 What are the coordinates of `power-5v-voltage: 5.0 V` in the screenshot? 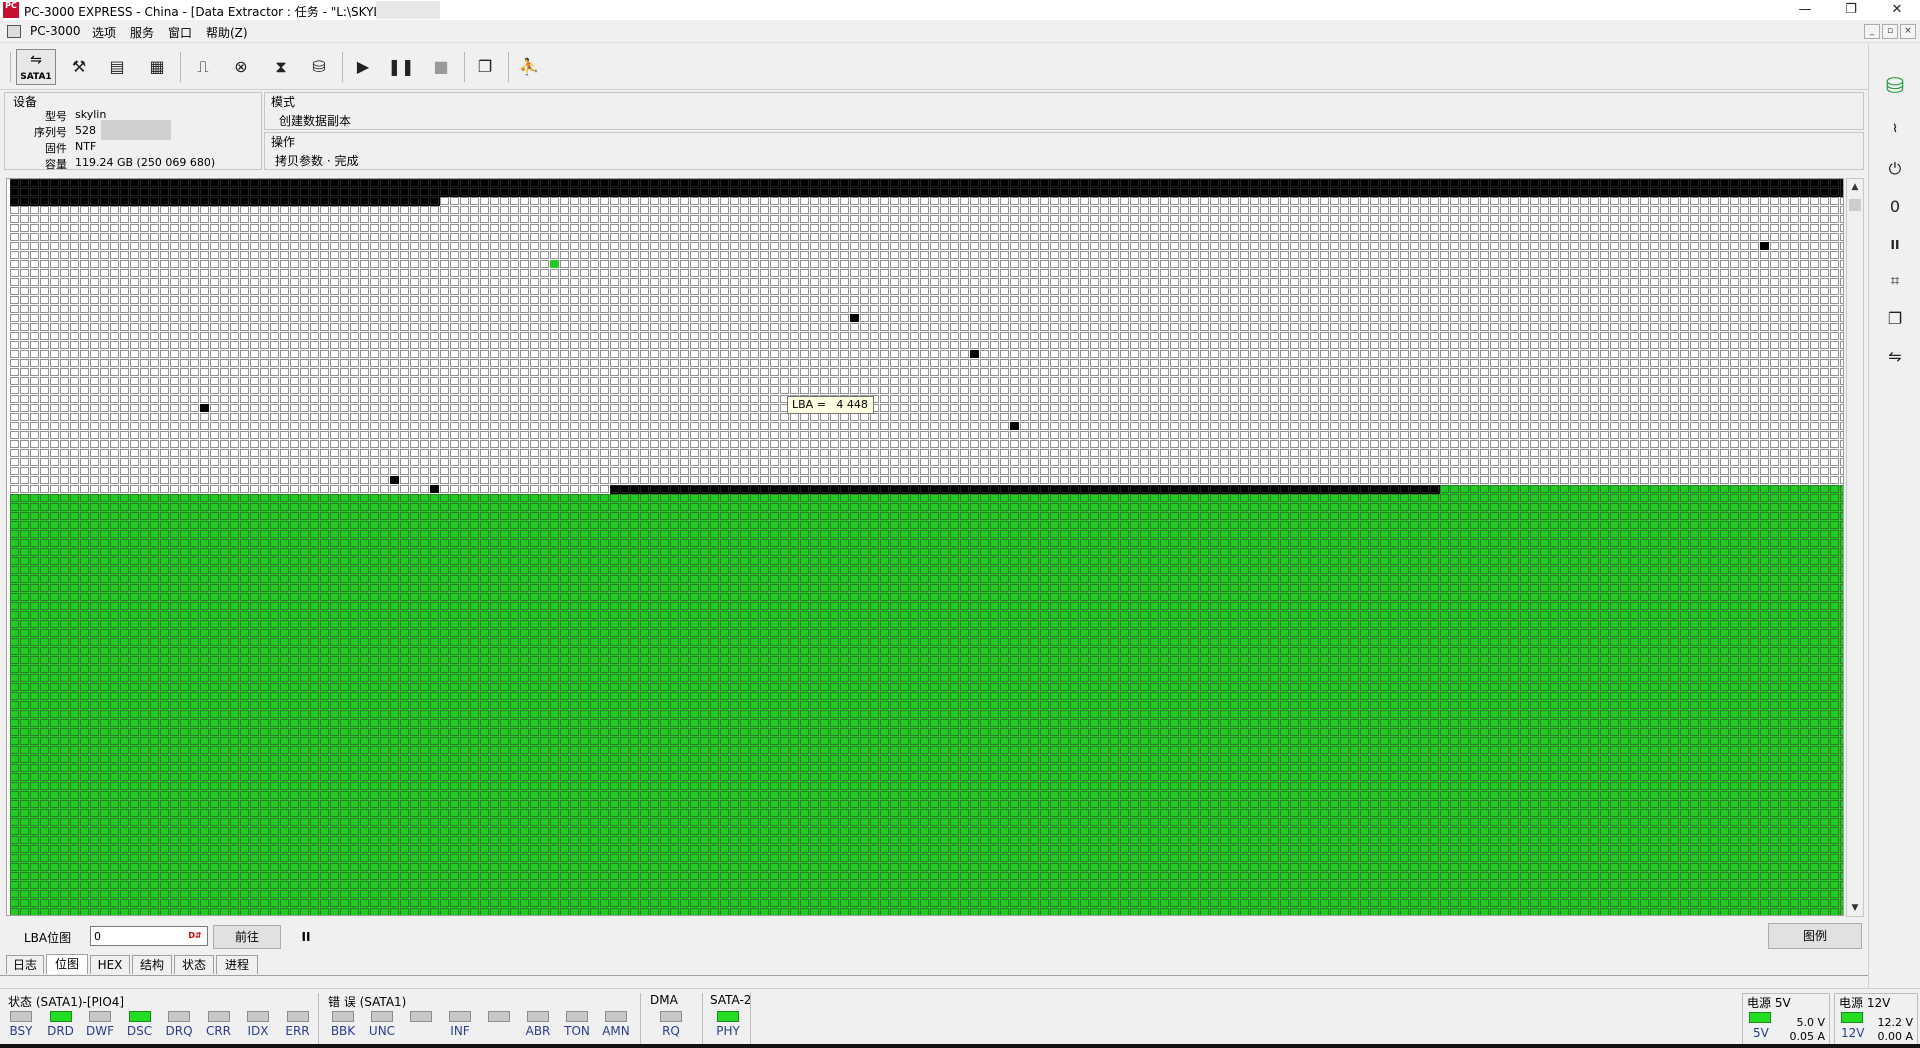 It's located at (1810, 1022).